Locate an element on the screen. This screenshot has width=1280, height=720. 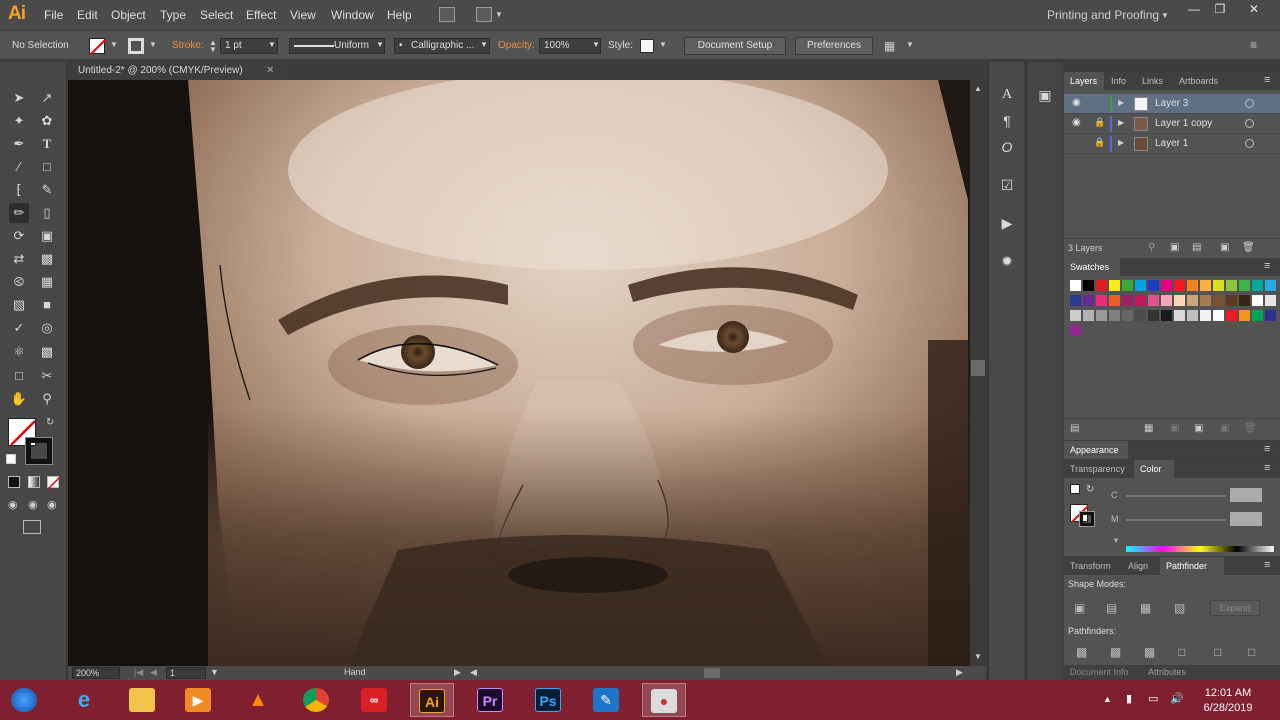
character-panel-icon: A is located at coordinates (1007, 95).